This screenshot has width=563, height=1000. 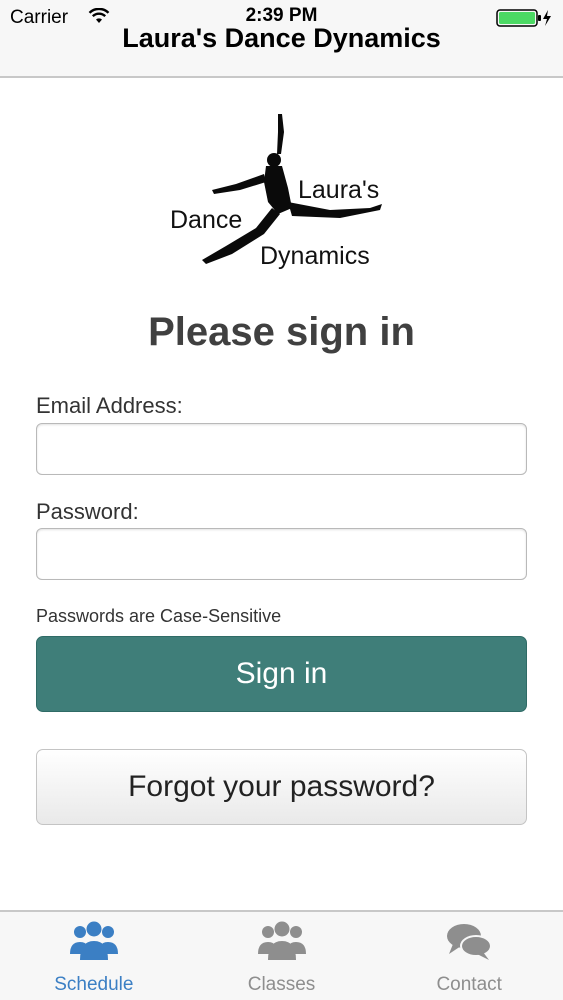 What do you see at coordinates (281, 449) in the screenshot?
I see `email-field` at bounding box center [281, 449].